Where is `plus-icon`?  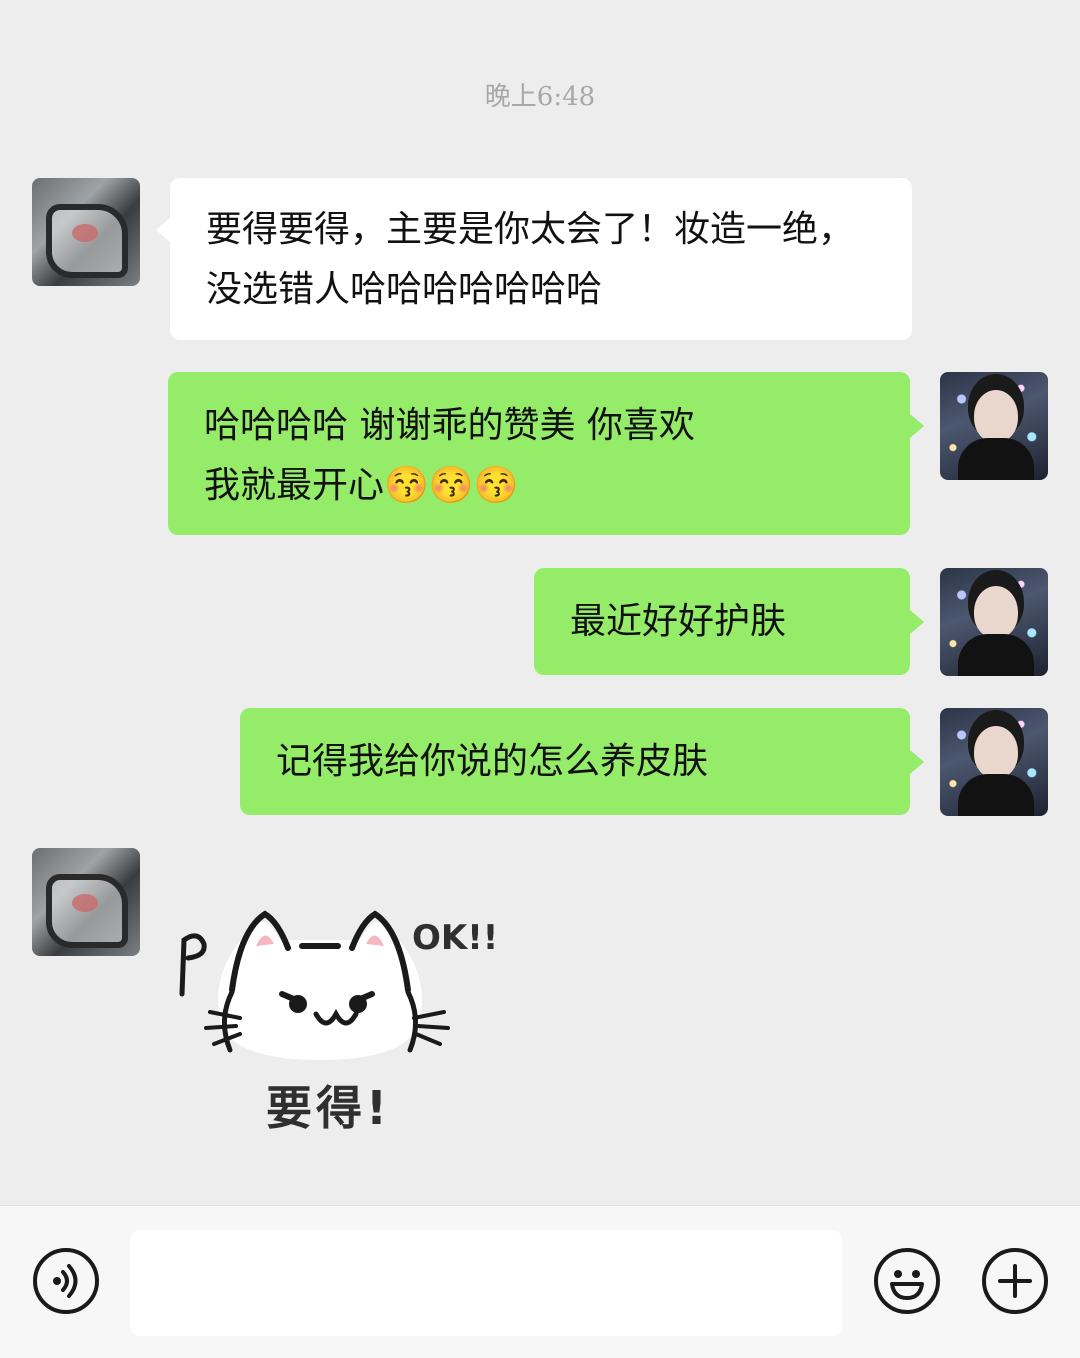 plus-icon is located at coordinates (1015, 1281).